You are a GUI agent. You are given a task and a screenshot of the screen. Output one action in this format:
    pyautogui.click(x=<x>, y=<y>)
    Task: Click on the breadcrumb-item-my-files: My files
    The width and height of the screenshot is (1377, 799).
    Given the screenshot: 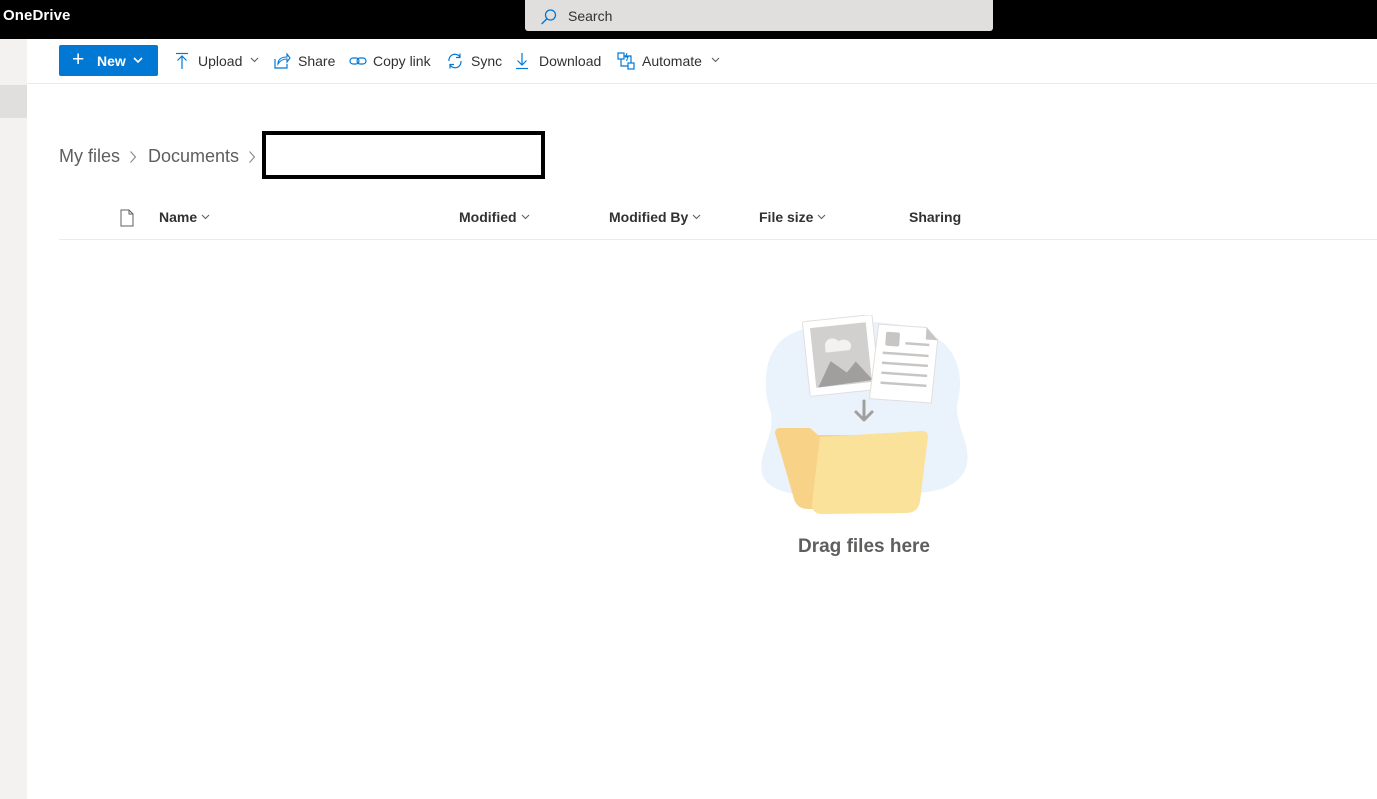 What is the action you would take?
    pyautogui.click(x=89, y=156)
    